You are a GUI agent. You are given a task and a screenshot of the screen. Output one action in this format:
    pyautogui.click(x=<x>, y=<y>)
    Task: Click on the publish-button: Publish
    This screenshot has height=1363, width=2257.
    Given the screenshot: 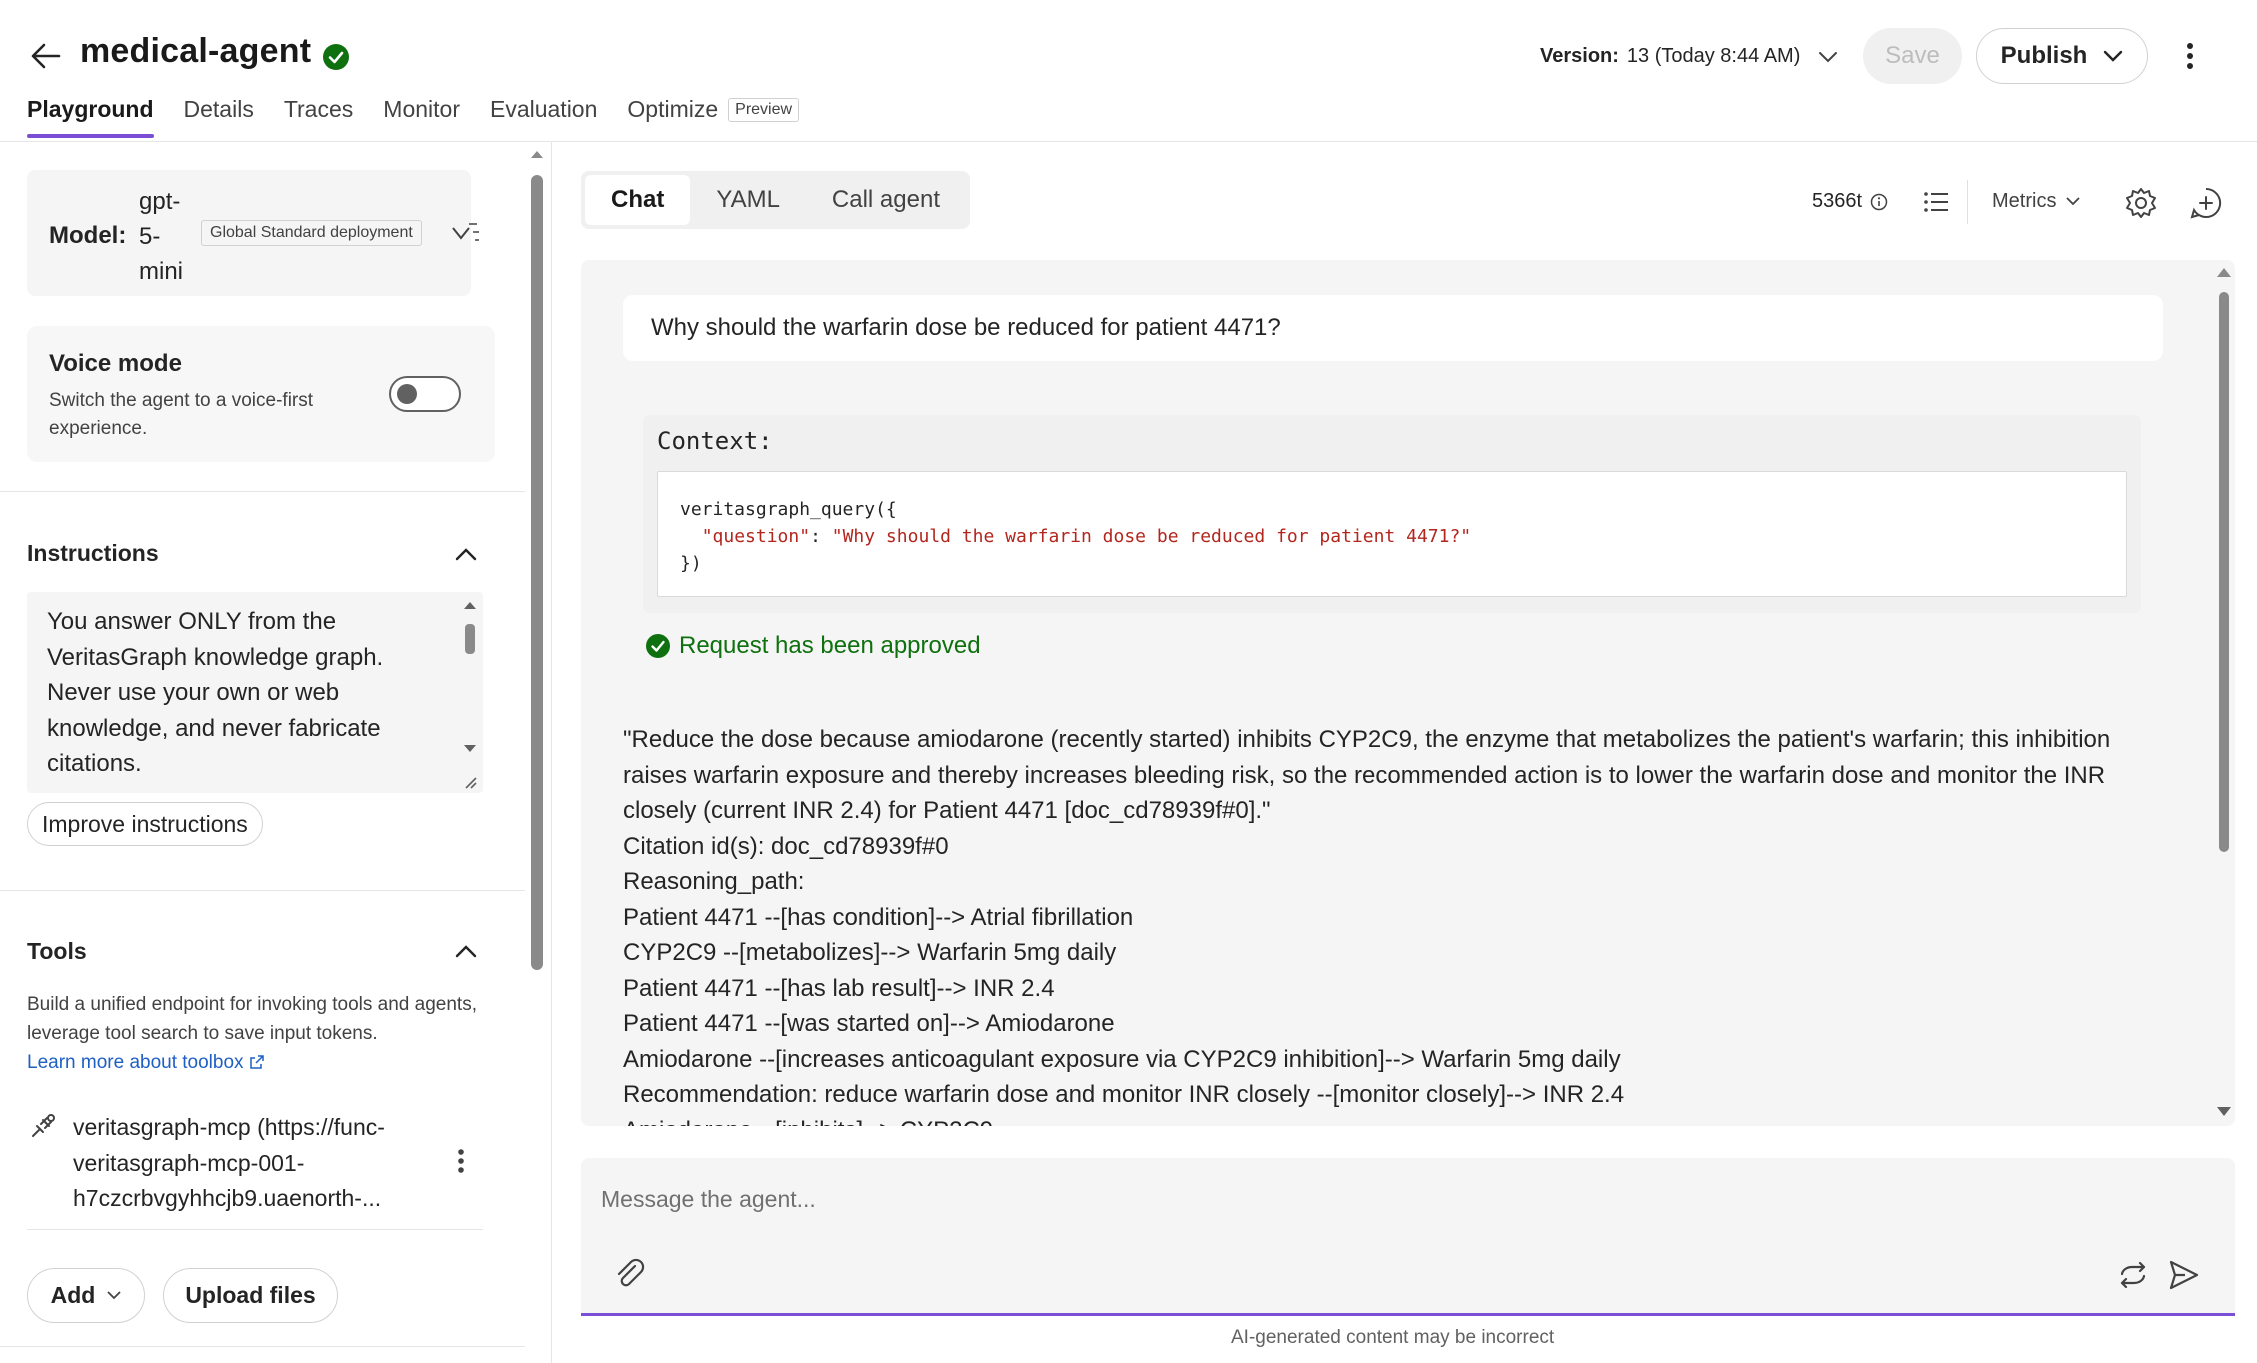 What is the action you would take?
    pyautogui.click(x=2062, y=56)
    